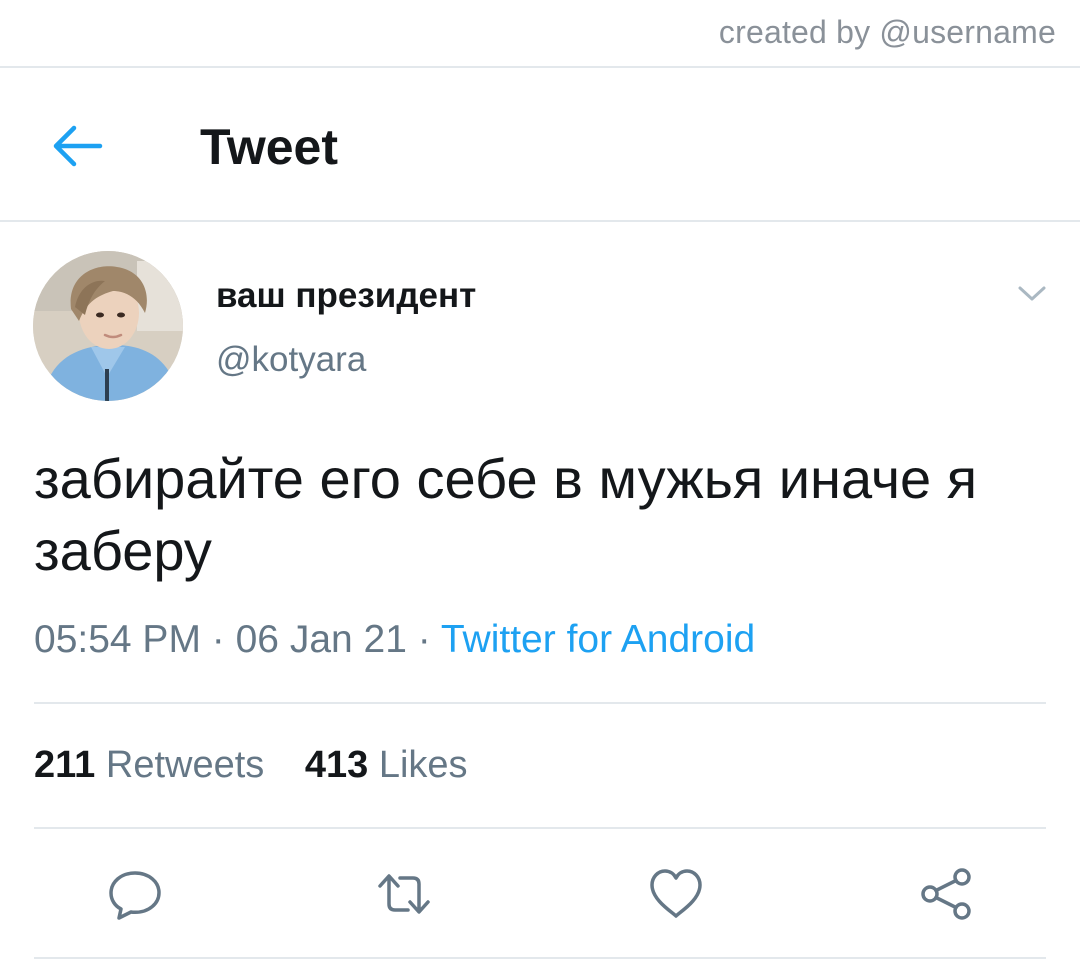  I want to click on like-icon, so click(676, 893).